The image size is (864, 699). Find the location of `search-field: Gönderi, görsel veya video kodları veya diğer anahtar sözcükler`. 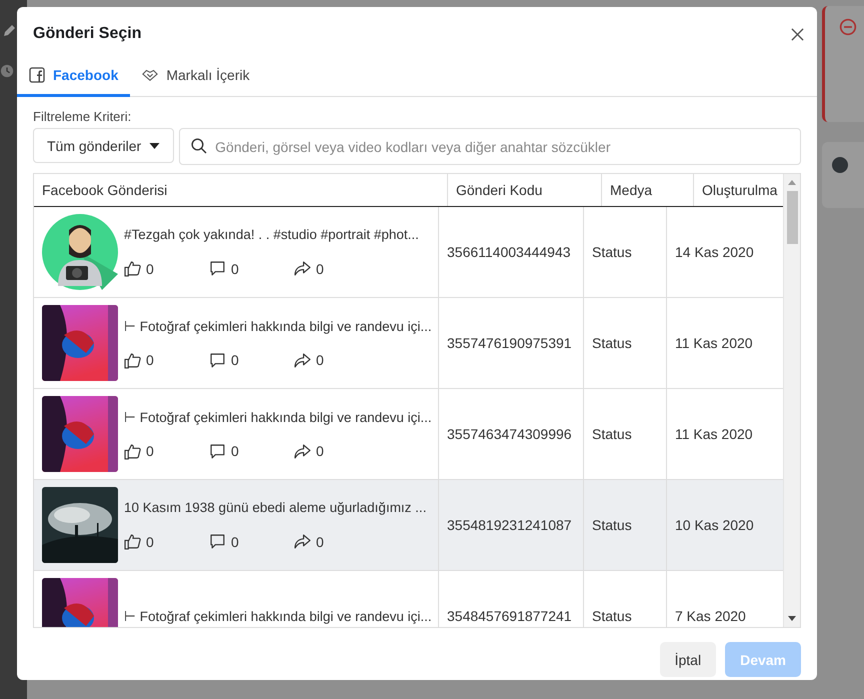

search-field: Gönderi, görsel veya video kodları veya diğer anahtar sözcükler is located at coordinates (490, 146).